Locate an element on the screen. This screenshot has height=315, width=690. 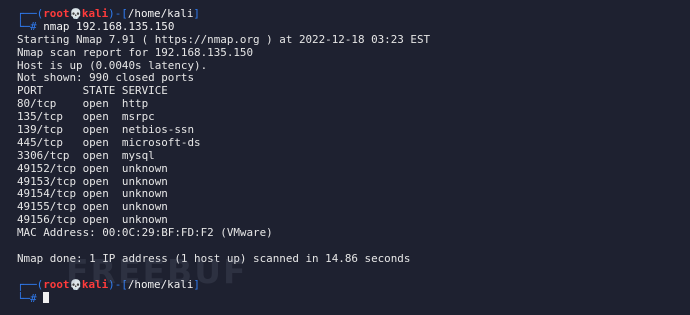
input-line: └─# is located at coordinates (353, 298).